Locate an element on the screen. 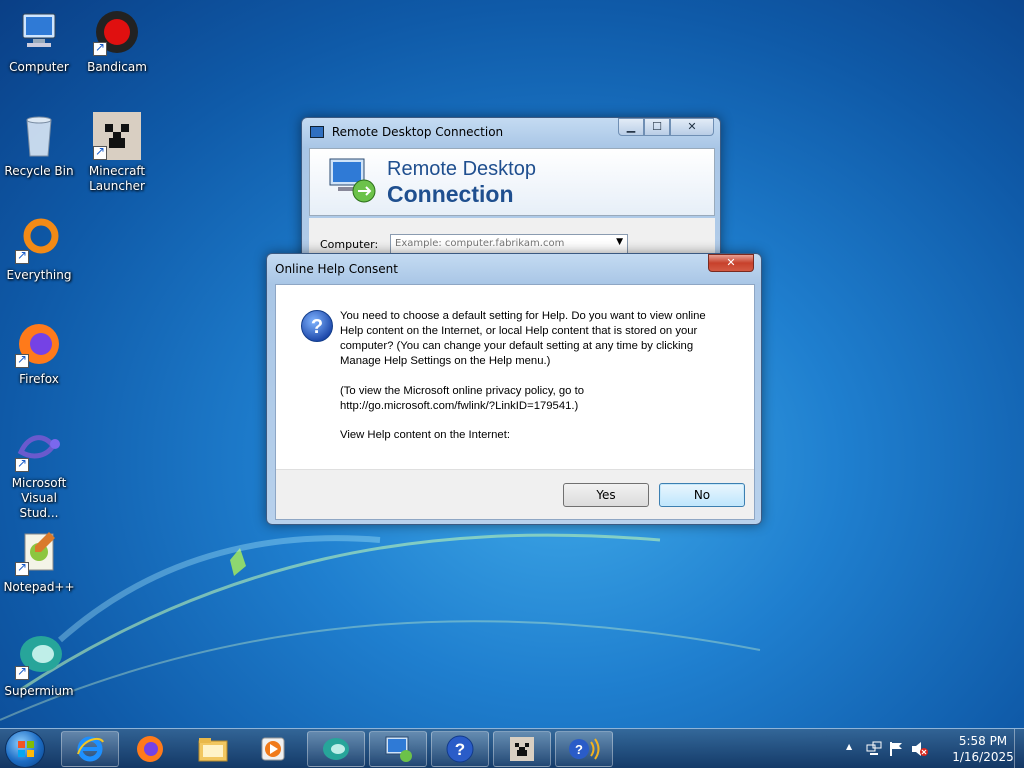 The image size is (1024, 768). bandicam-icon is located at coordinates (117, 32).